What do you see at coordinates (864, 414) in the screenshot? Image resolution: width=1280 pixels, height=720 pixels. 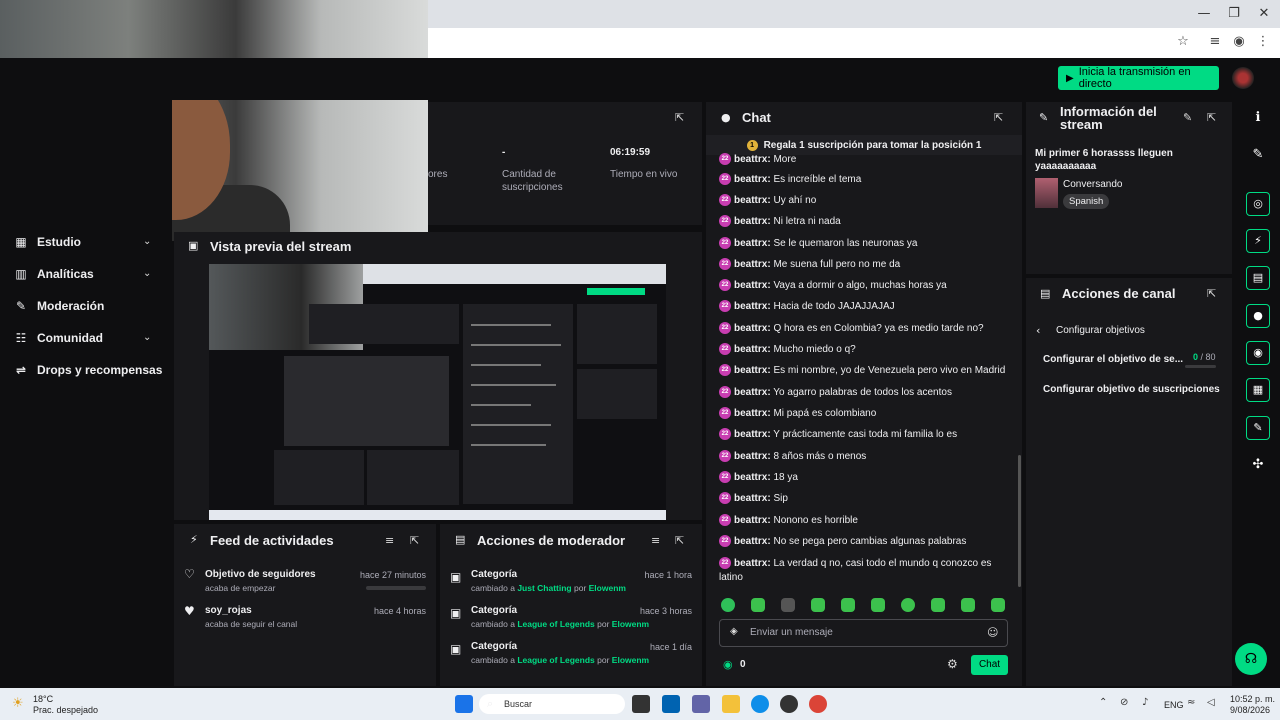 I see `chat-message: 22 beattrx: Mi papá es colombiano` at bounding box center [864, 414].